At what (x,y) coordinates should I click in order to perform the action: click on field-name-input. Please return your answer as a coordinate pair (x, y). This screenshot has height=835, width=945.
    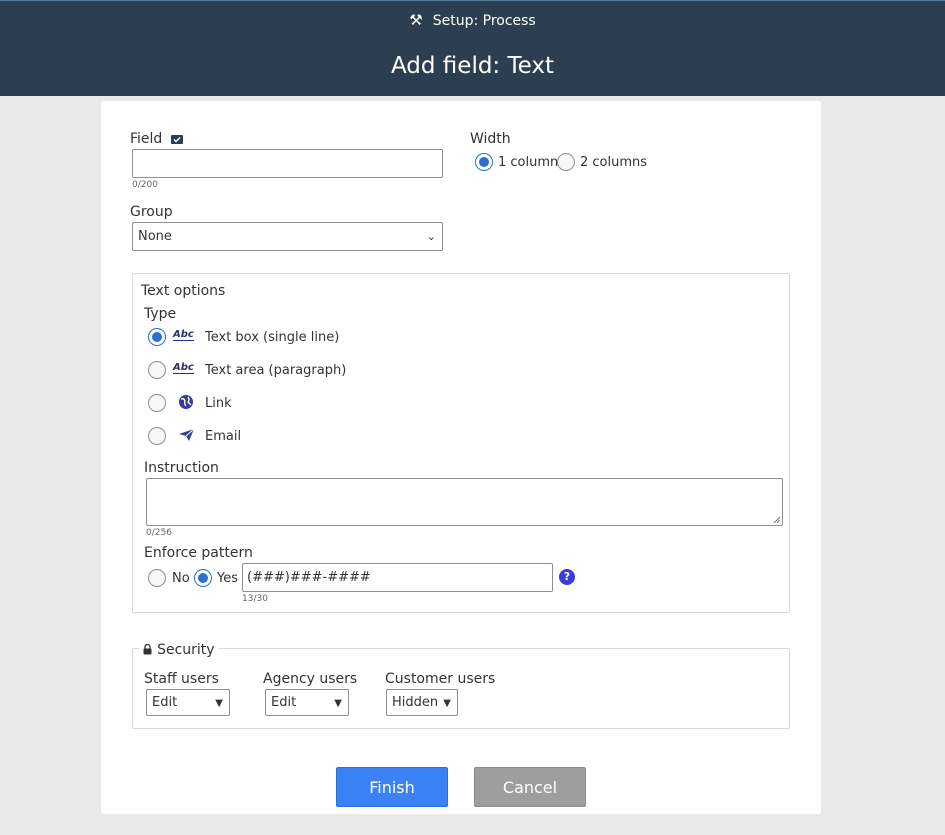
    Looking at the image, I should click on (287, 163).